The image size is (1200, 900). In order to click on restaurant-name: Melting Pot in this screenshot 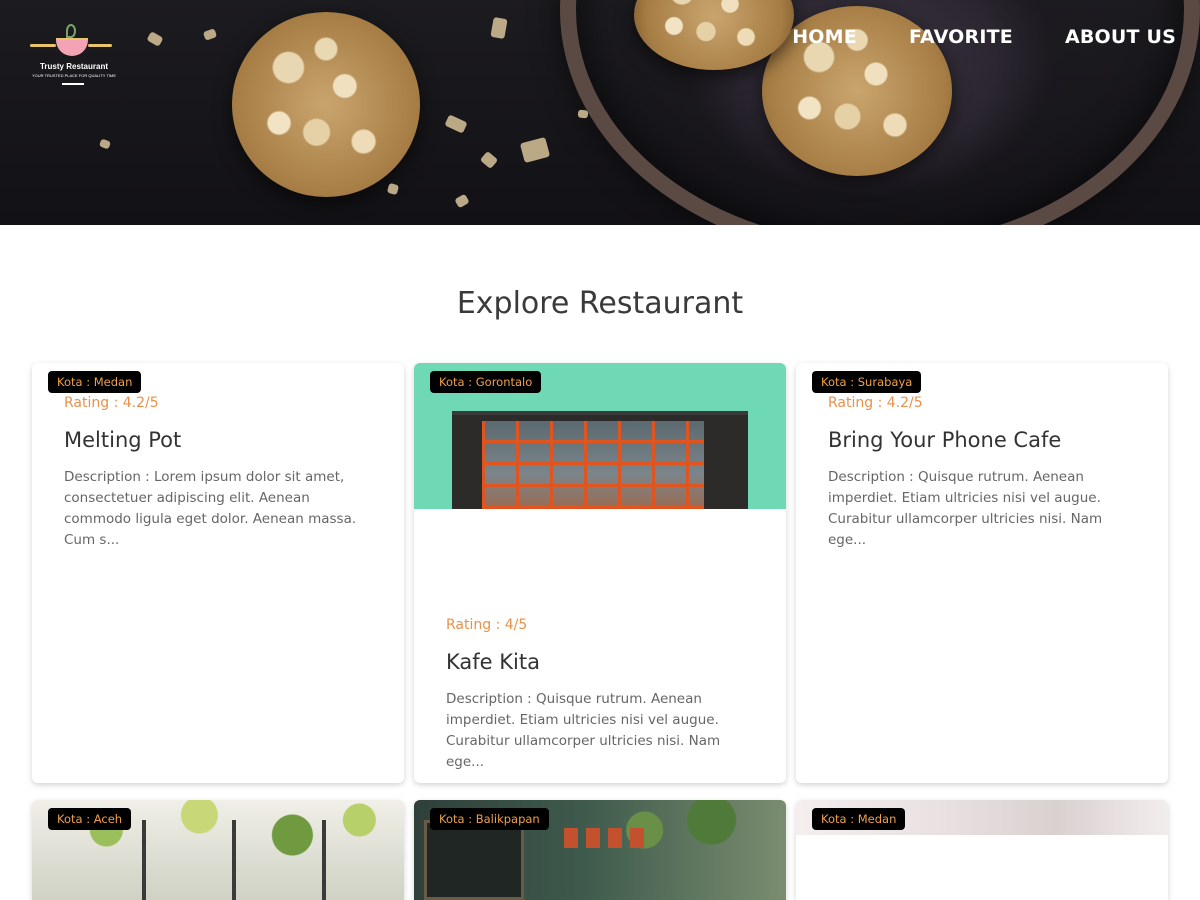, I will do `click(220, 440)`.